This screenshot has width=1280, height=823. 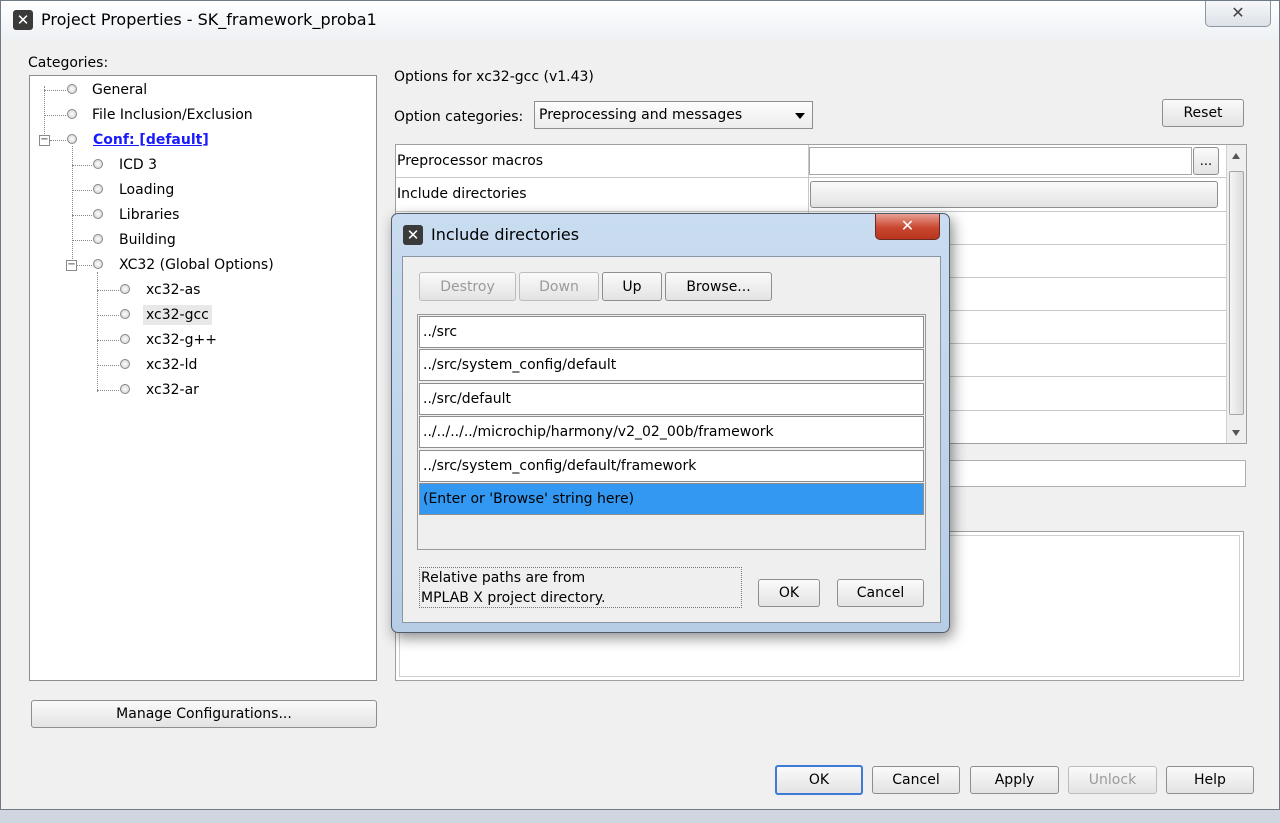 What do you see at coordinates (505, 234) in the screenshot?
I see `dialog-title: Include directories` at bounding box center [505, 234].